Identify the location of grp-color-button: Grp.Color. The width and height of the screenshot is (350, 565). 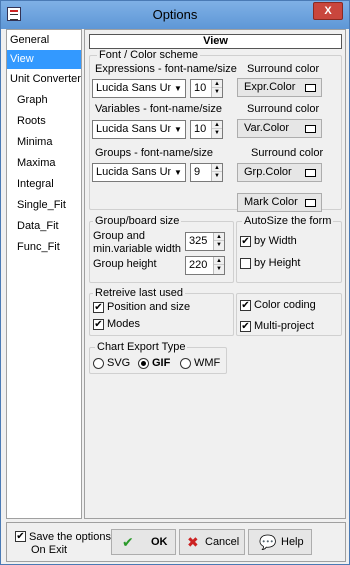
(279, 172).